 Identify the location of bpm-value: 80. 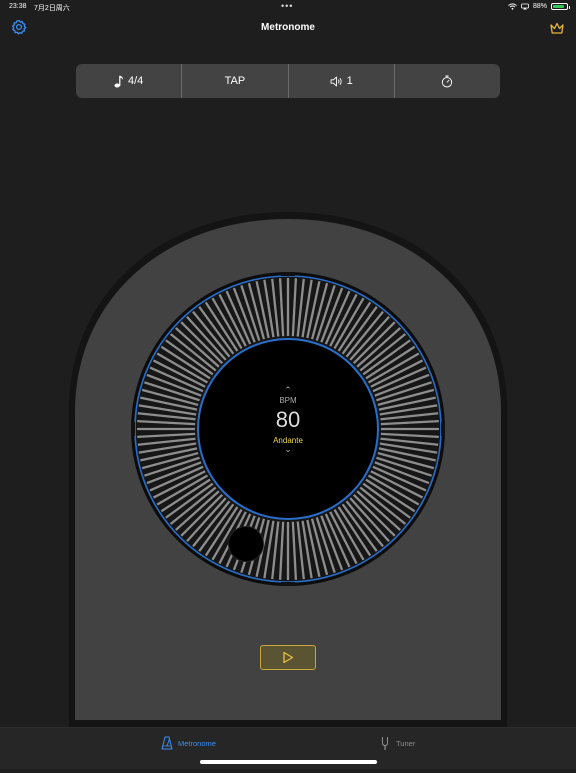
(288, 420).